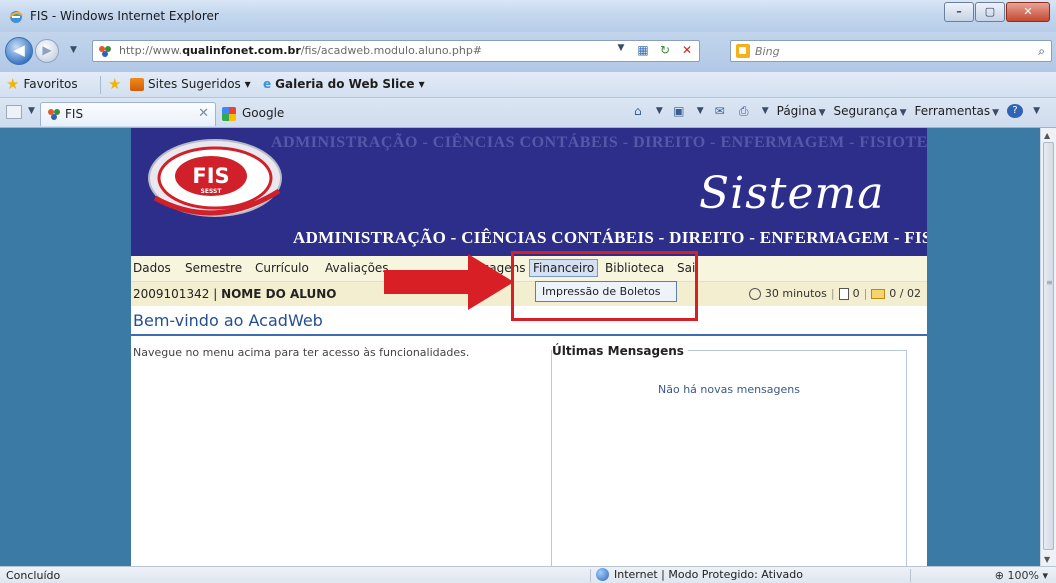 The width and height of the screenshot is (1056, 583). What do you see at coordinates (792, 193) in the screenshot?
I see `sistema-title: Sistema` at bounding box center [792, 193].